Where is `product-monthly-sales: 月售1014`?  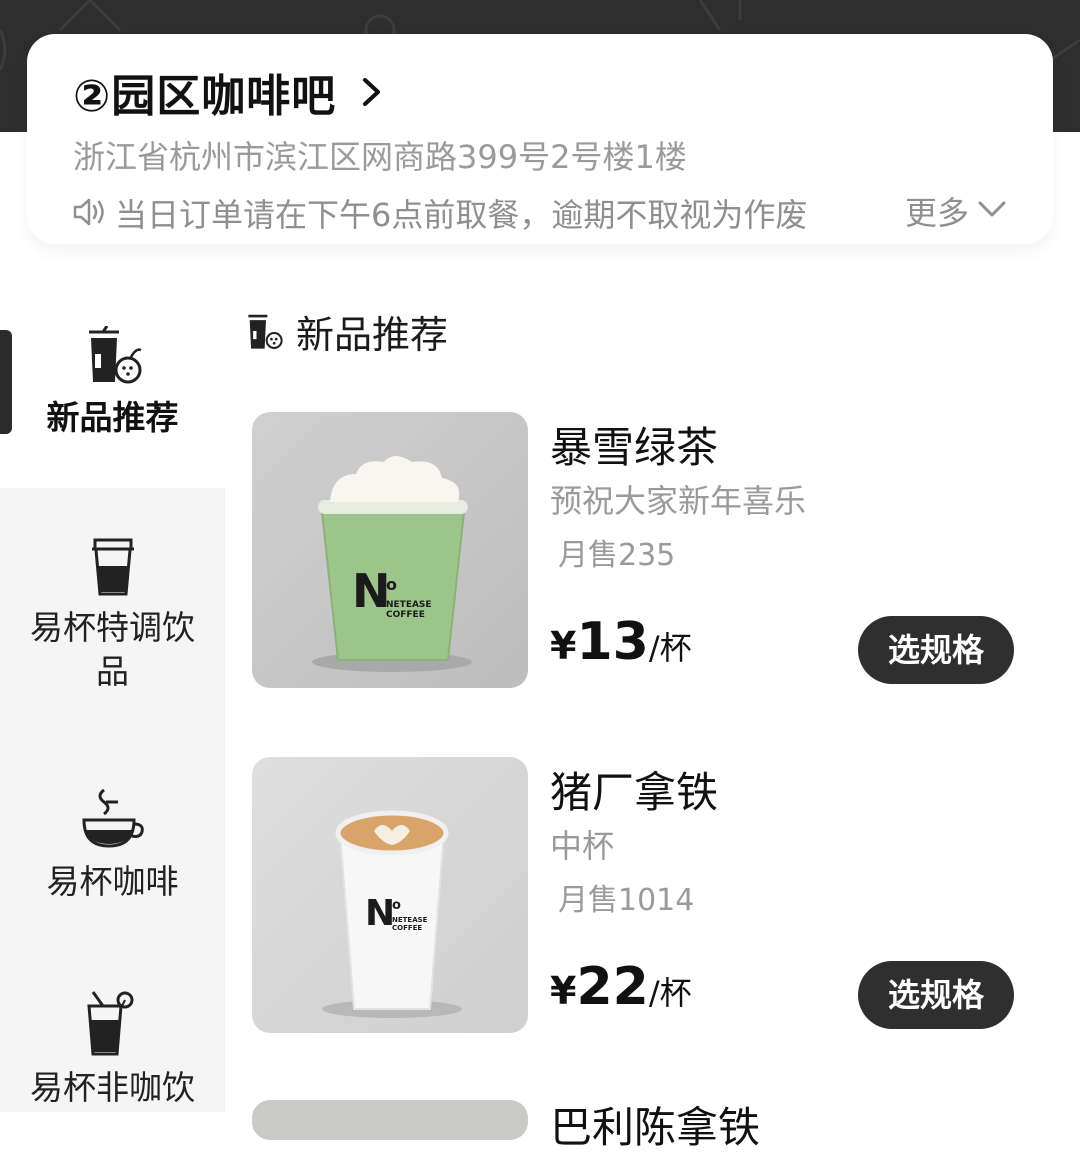 product-monthly-sales: 月售1014 is located at coordinates (626, 900).